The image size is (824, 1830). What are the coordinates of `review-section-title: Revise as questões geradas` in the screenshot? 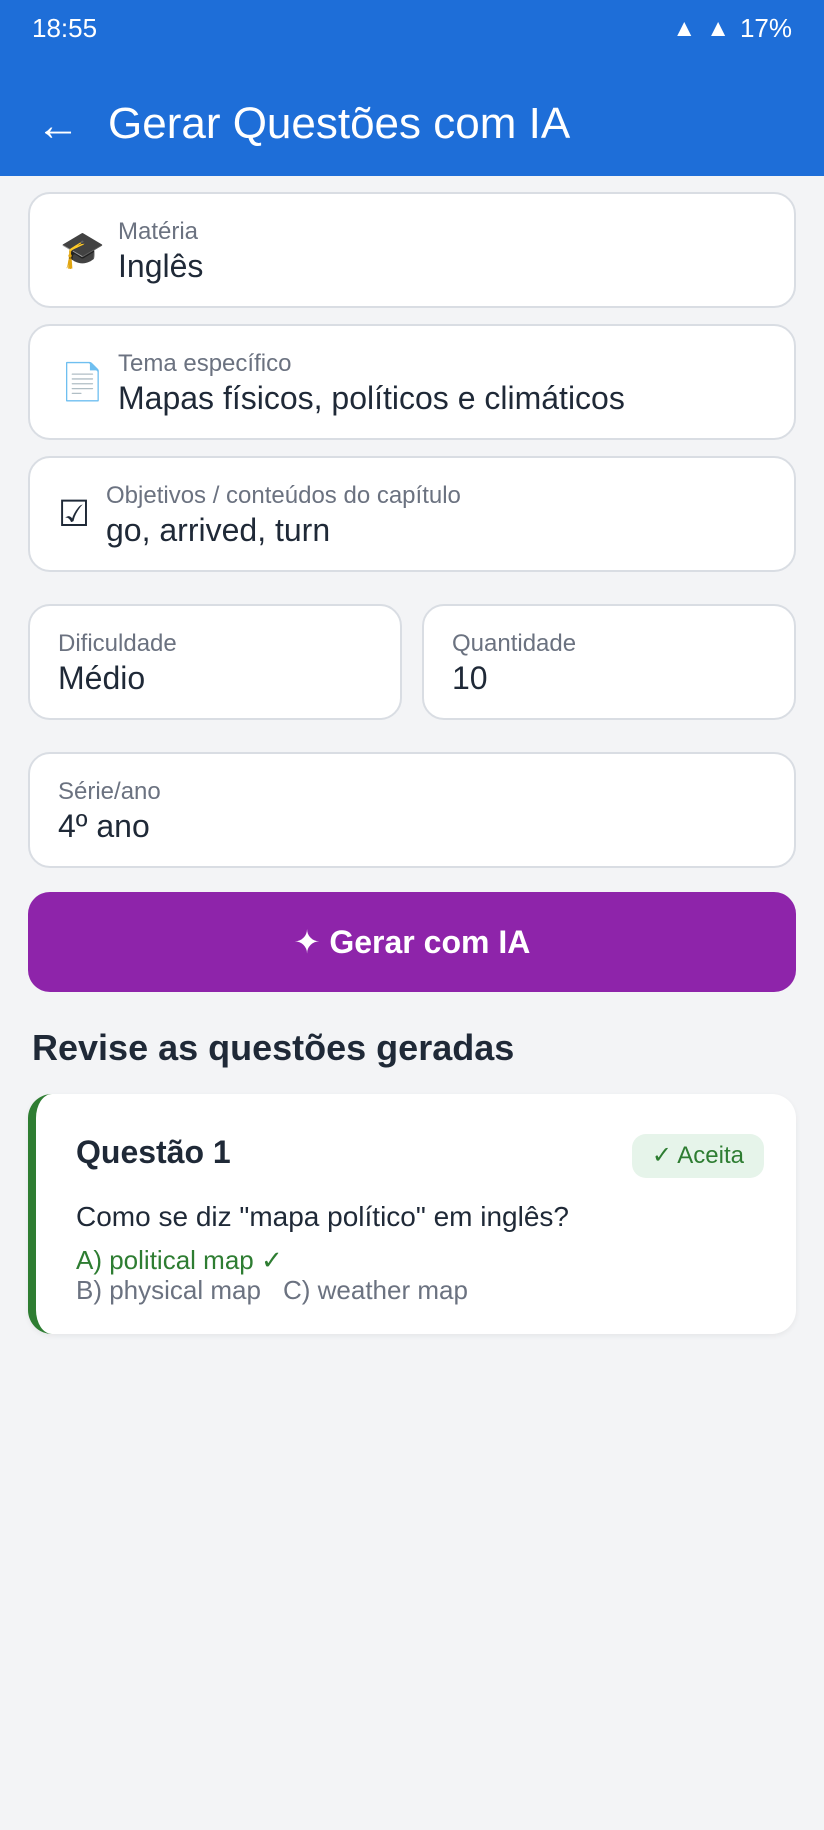 It's located at (273, 1047).